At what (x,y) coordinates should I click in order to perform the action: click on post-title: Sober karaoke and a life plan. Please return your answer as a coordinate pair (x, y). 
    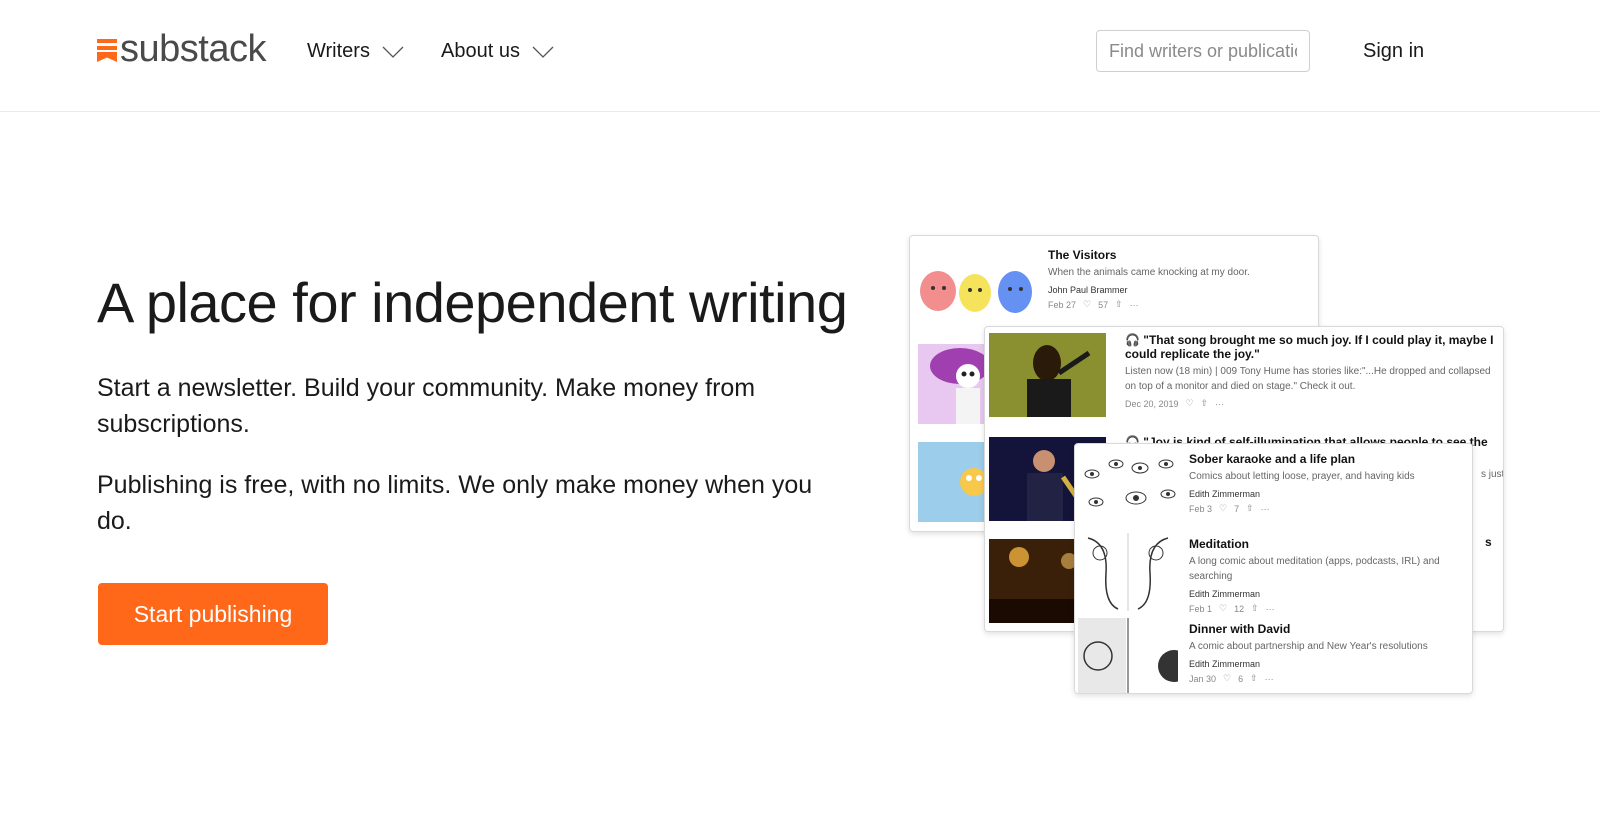
    Looking at the image, I should click on (1272, 459).